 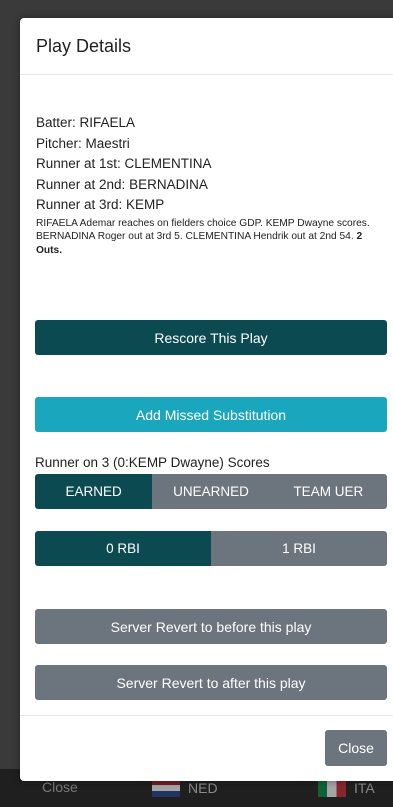 What do you see at coordinates (332, 788) in the screenshot?
I see `italy-flag-icon` at bounding box center [332, 788].